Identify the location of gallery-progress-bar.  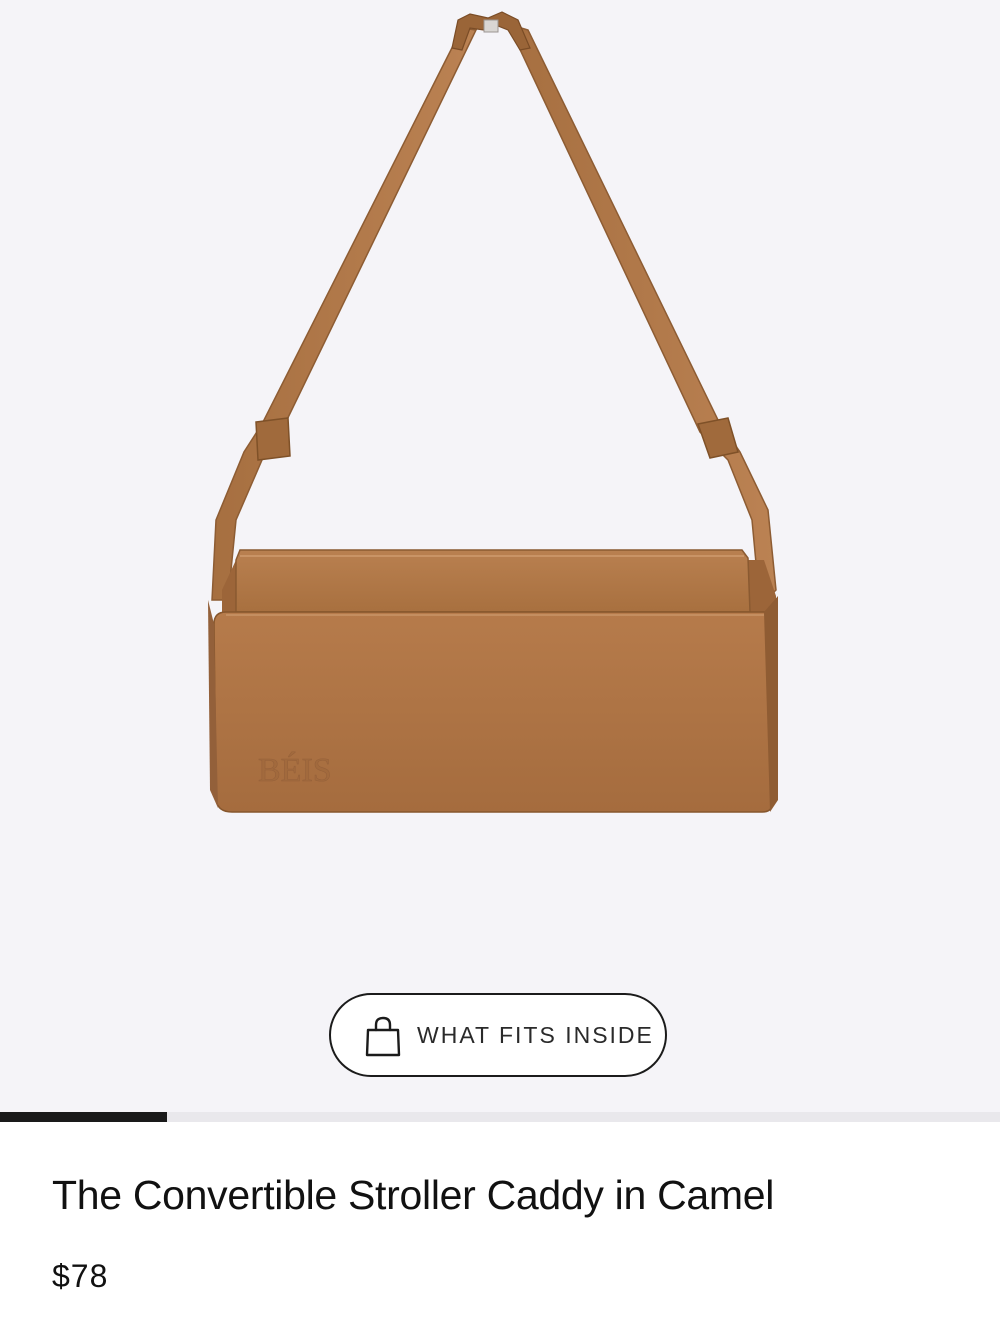
(500, 1117).